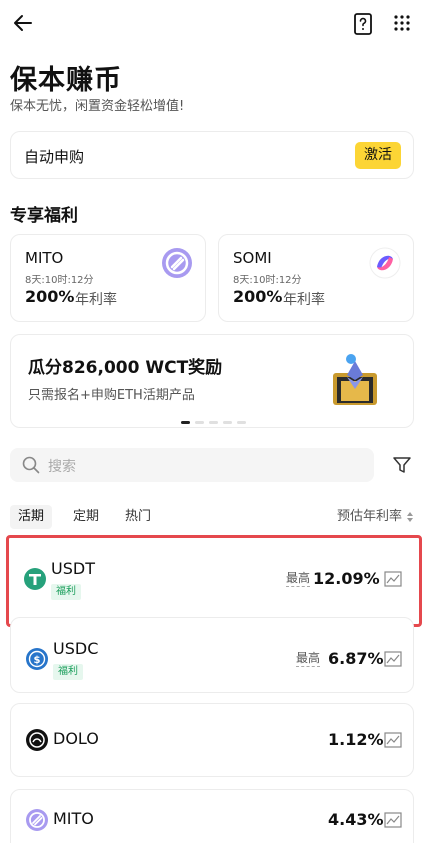 The image size is (428, 843). I want to click on product-row-mito: MITO 4.43%, so click(212, 816).